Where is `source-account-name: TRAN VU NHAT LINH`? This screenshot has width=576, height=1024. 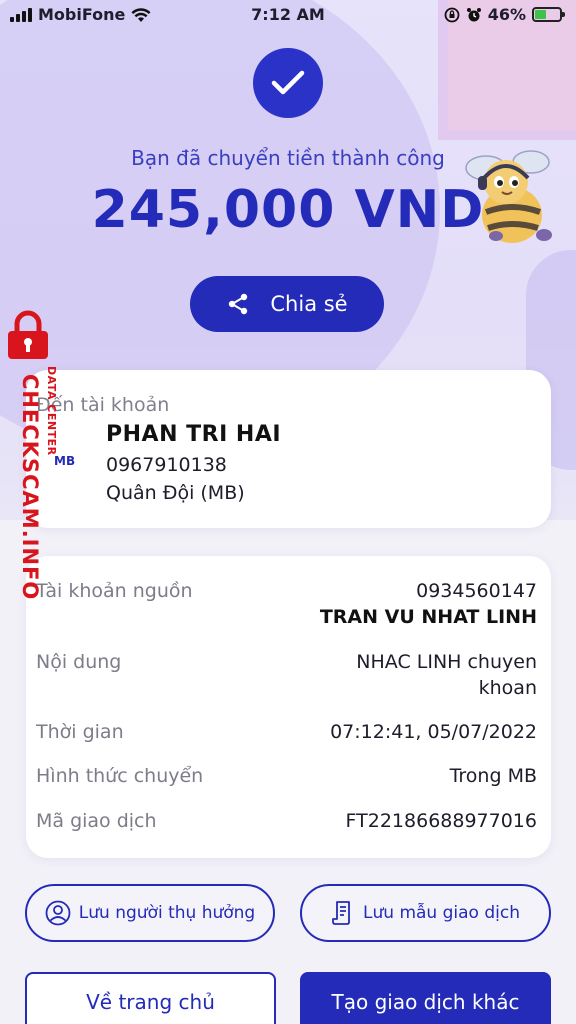
source-account-name: TRAN VU NHAT LINH is located at coordinates (428, 617).